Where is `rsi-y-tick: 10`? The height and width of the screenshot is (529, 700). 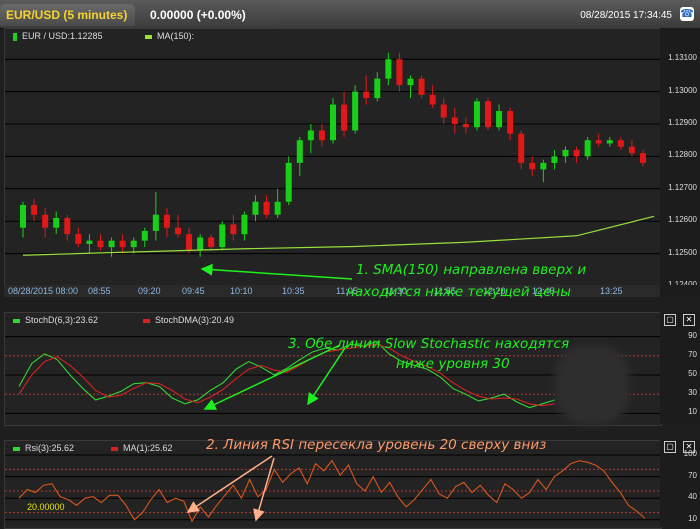 rsi-y-tick: 10 is located at coordinates (692, 518).